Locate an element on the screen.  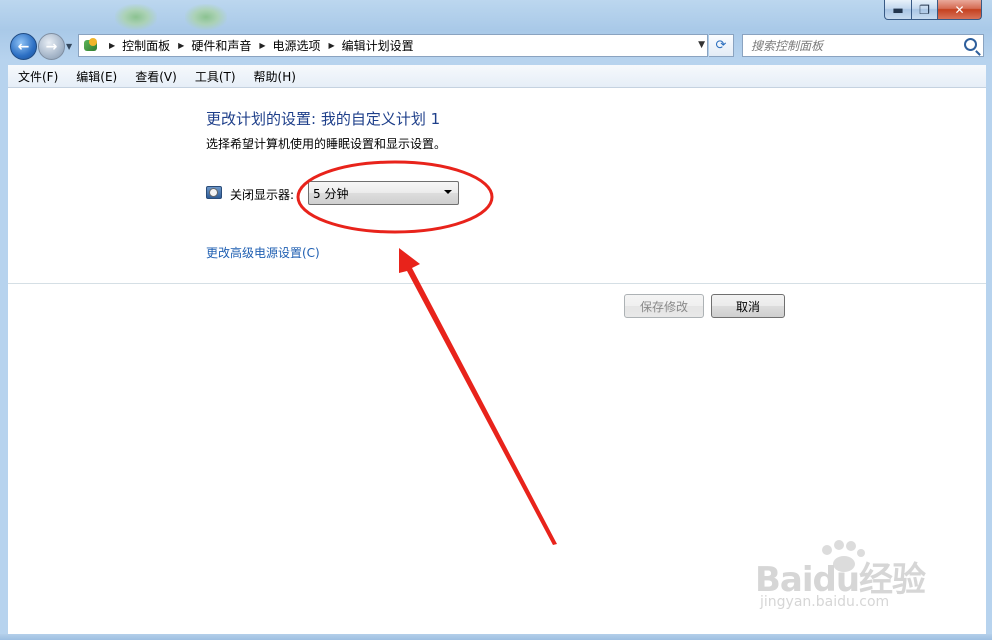
annotation-arrow is located at coordinates (478, 396).